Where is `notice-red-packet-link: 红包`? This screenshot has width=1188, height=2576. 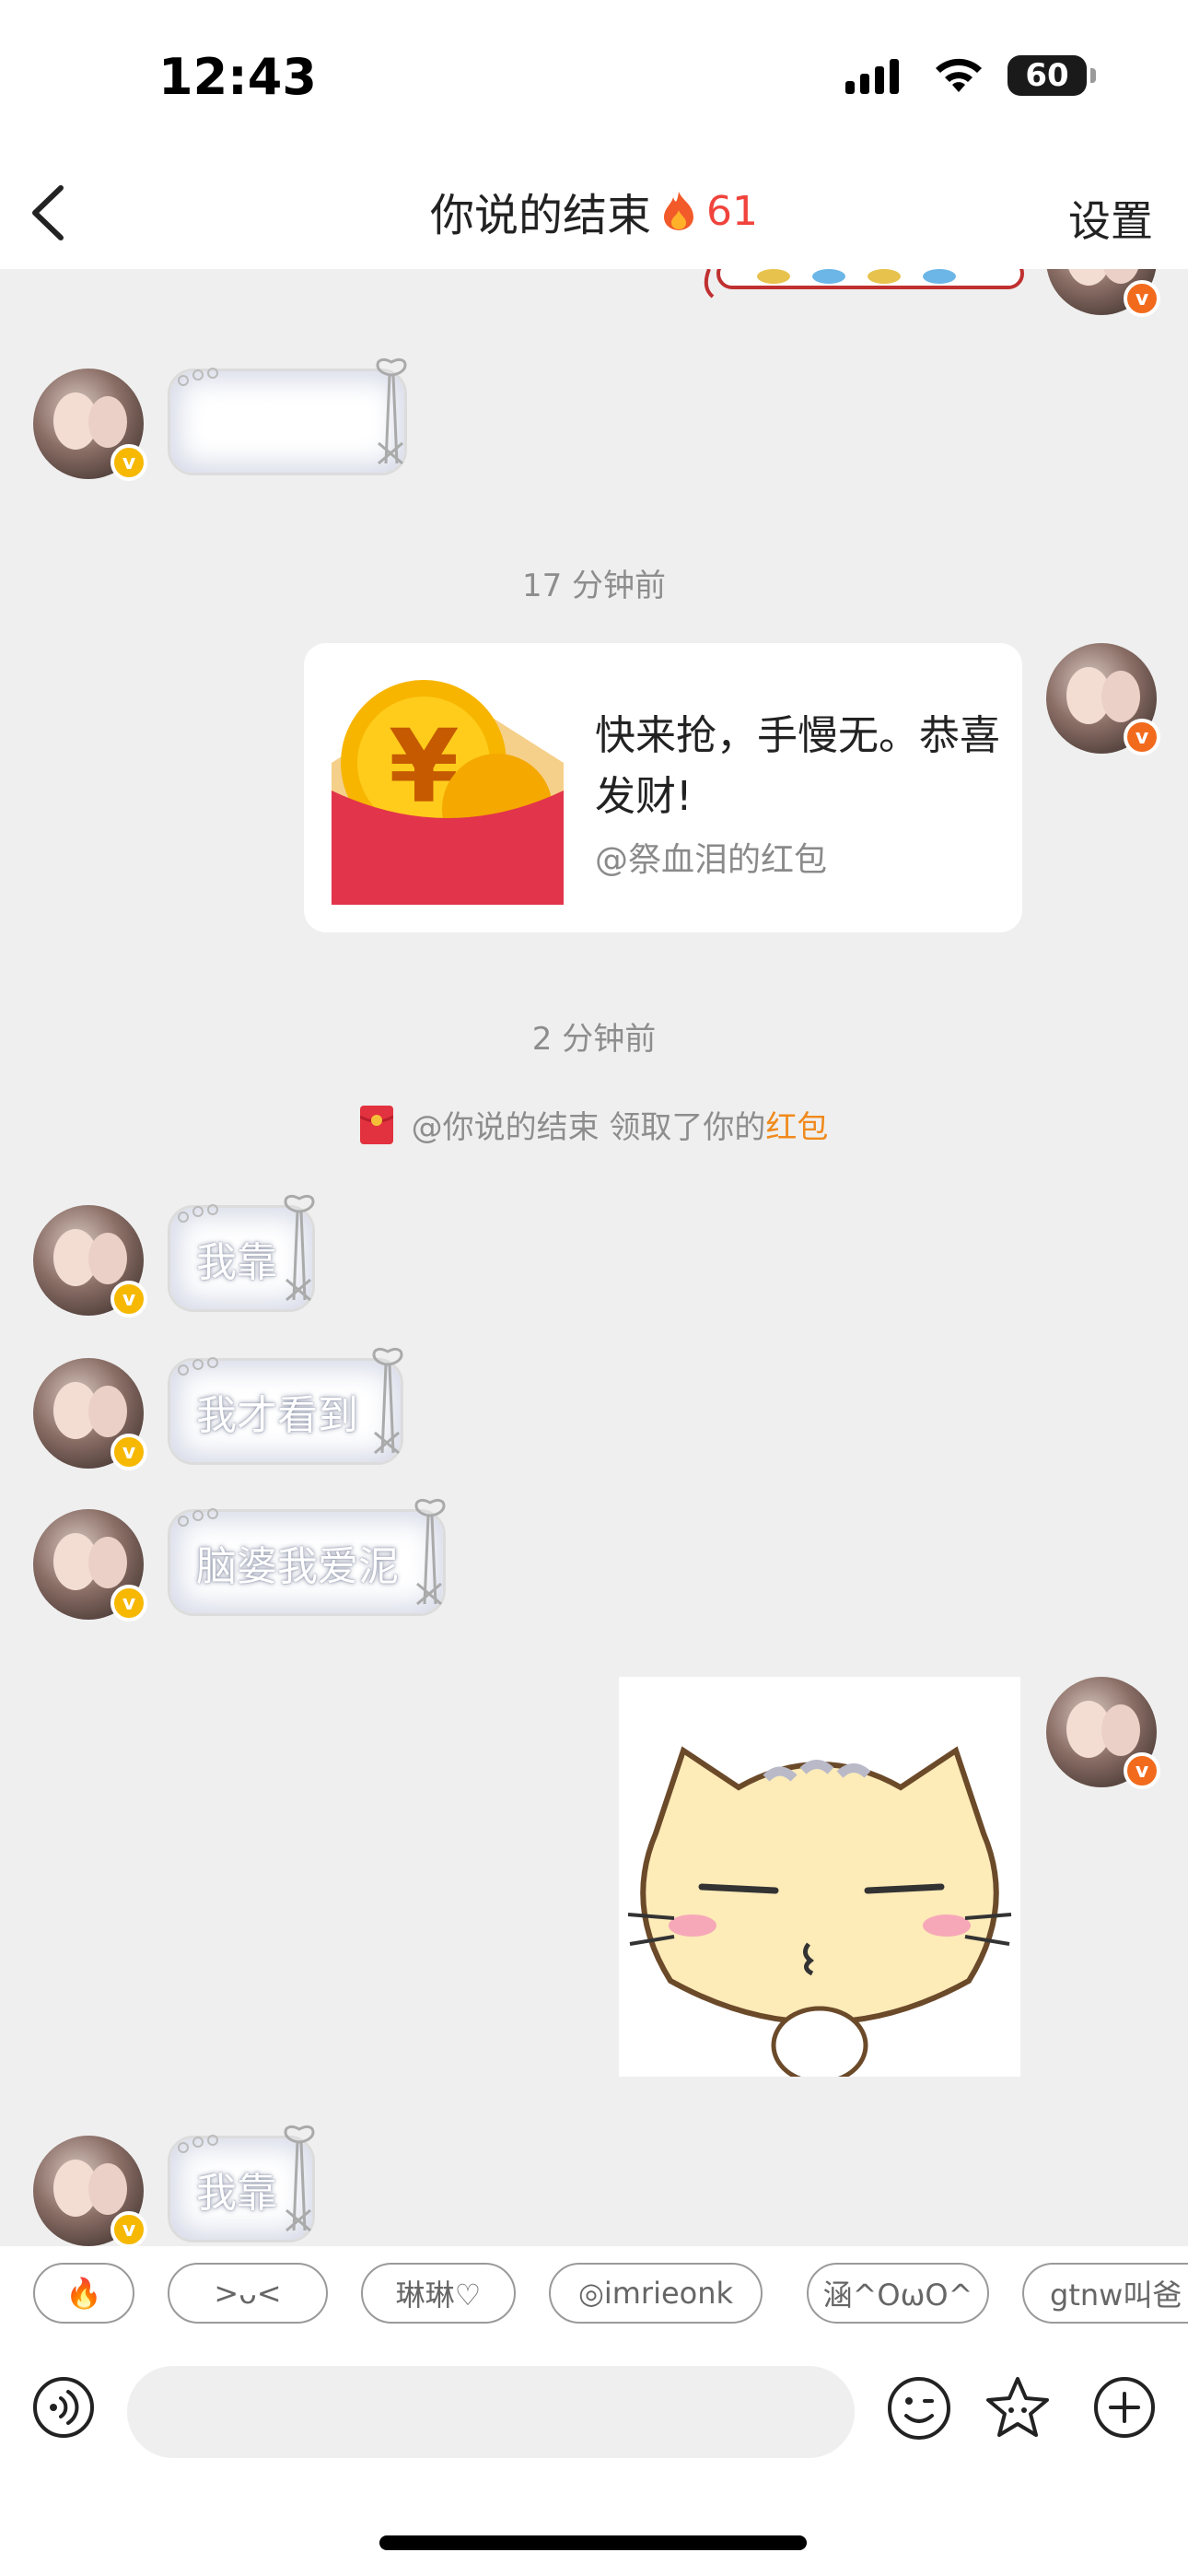 notice-red-packet-link: 红包 is located at coordinates (796, 1124).